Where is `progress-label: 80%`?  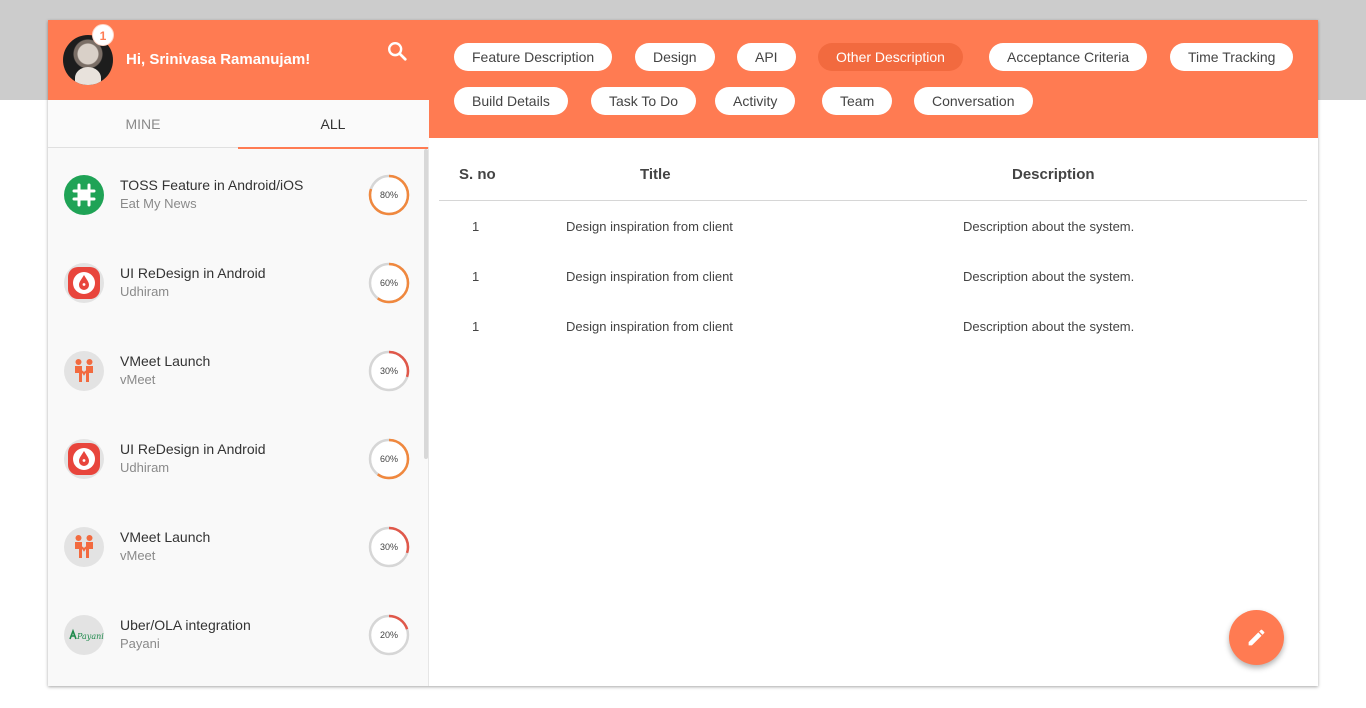 progress-label: 80% is located at coordinates (388, 195).